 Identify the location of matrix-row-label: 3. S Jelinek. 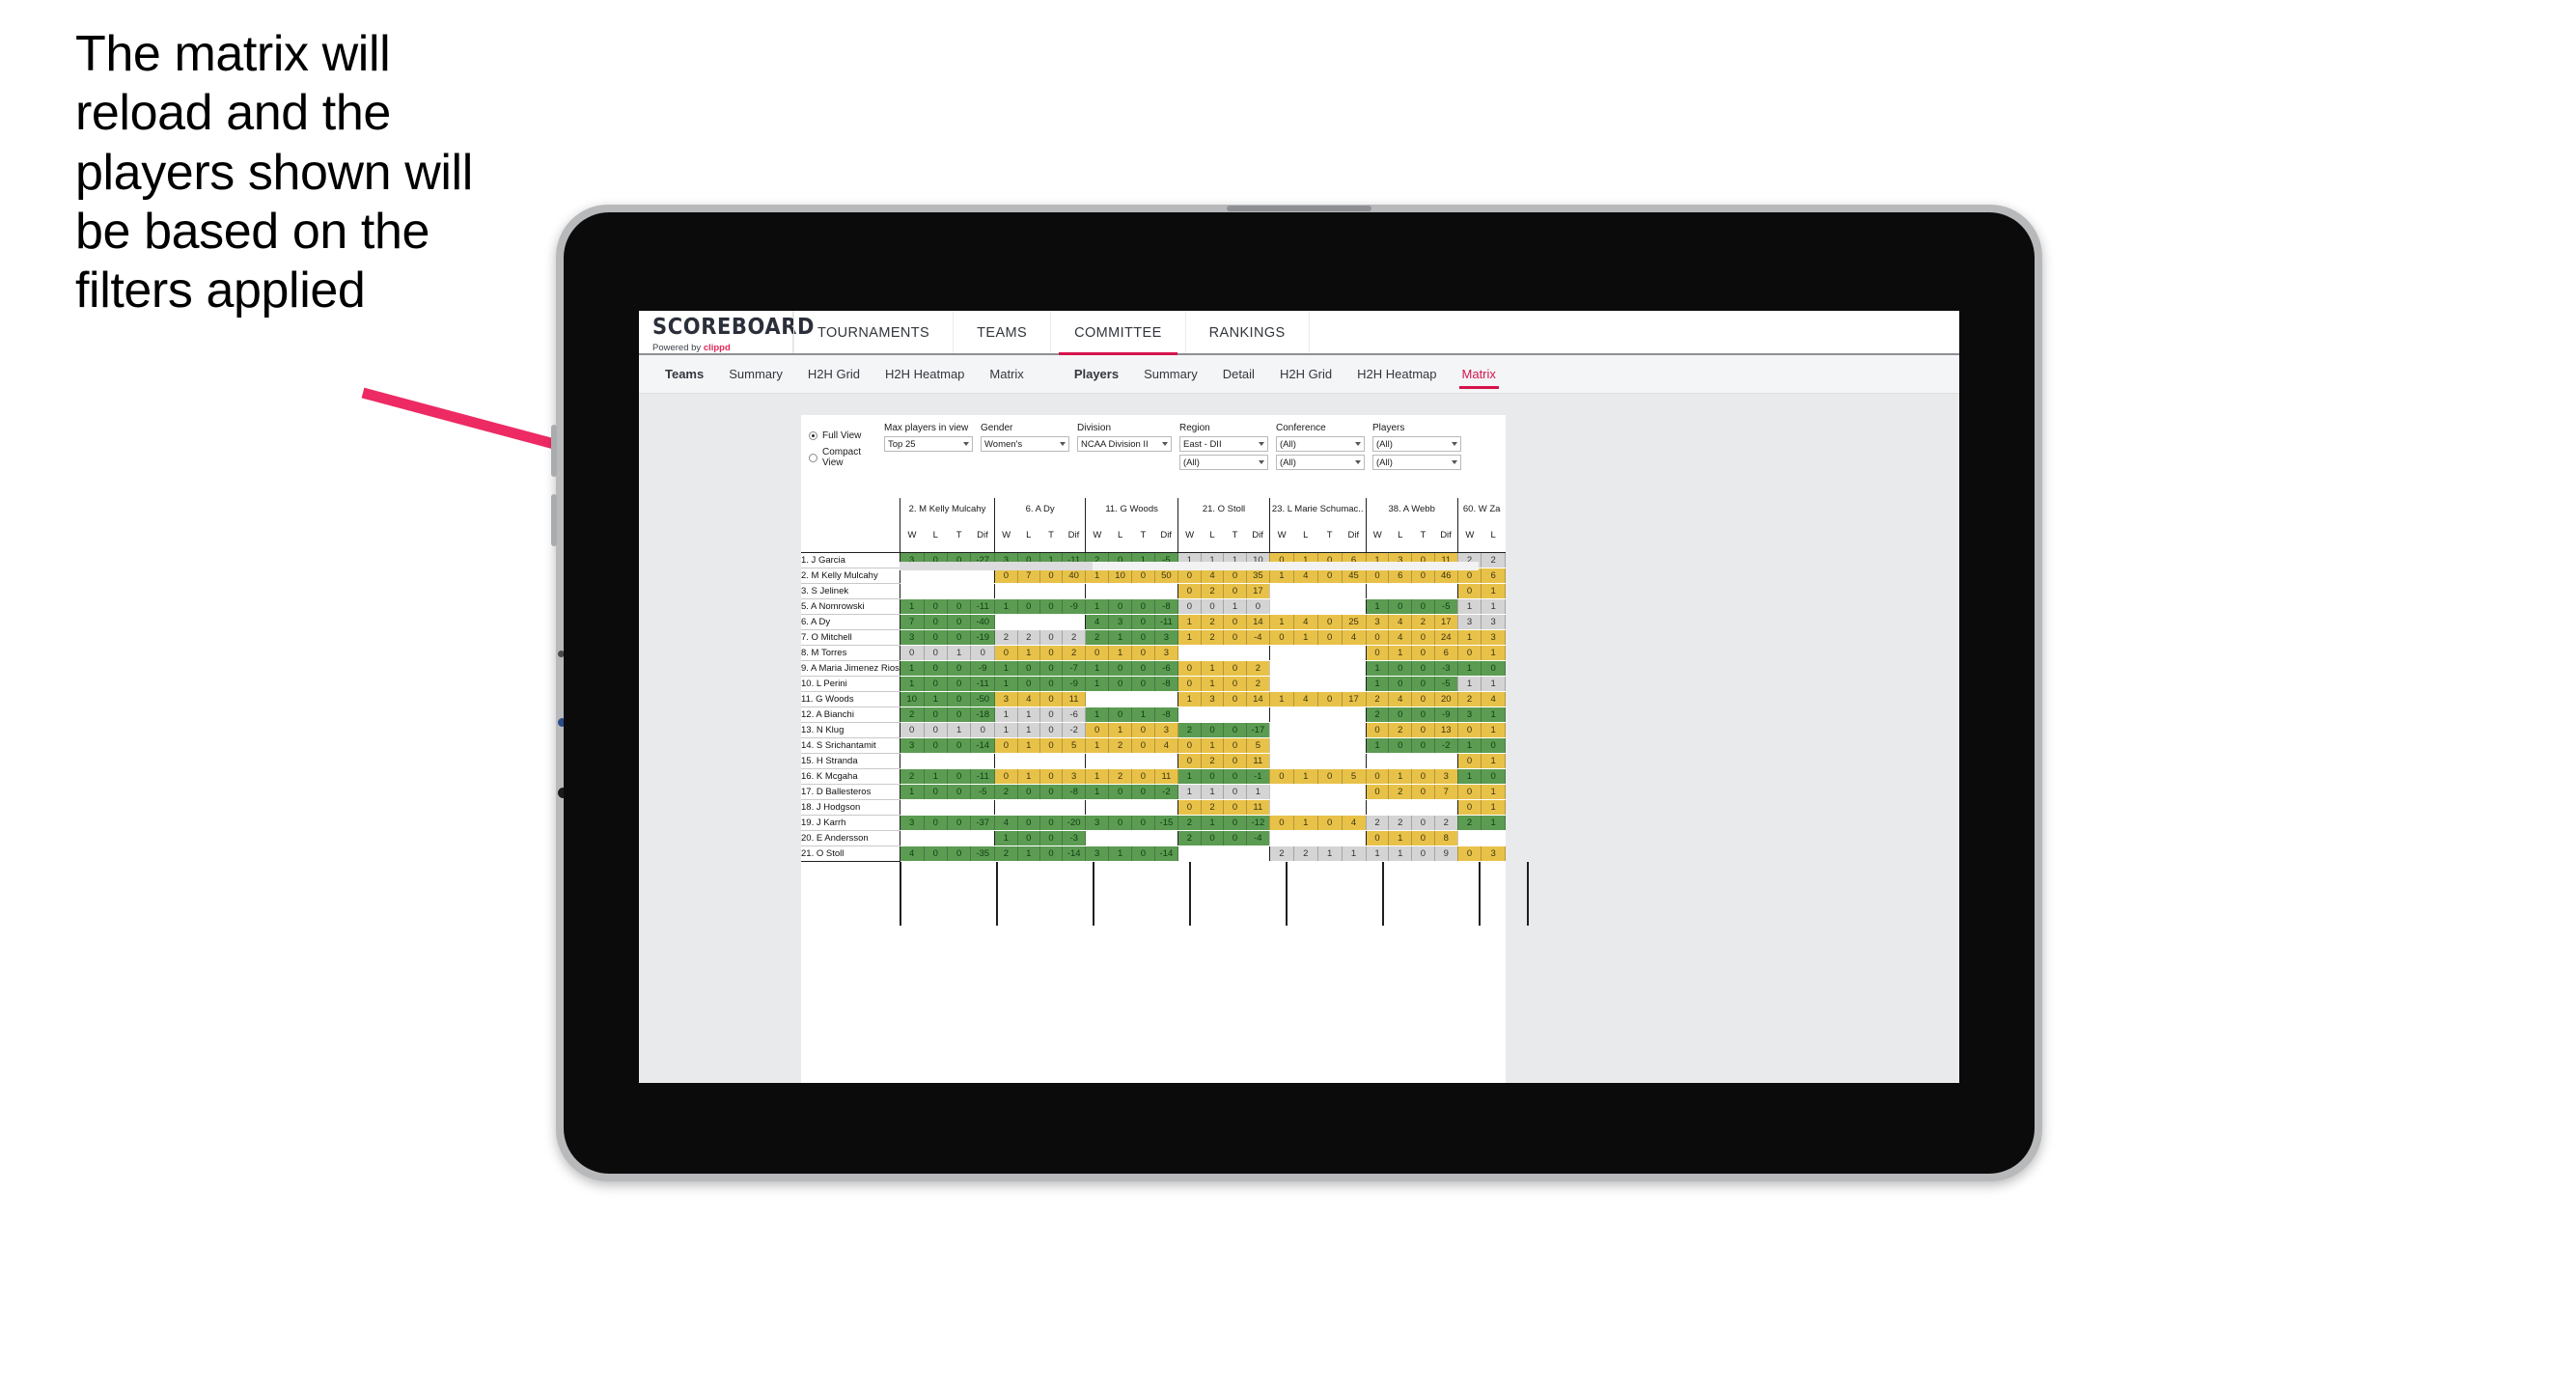
(850, 591).